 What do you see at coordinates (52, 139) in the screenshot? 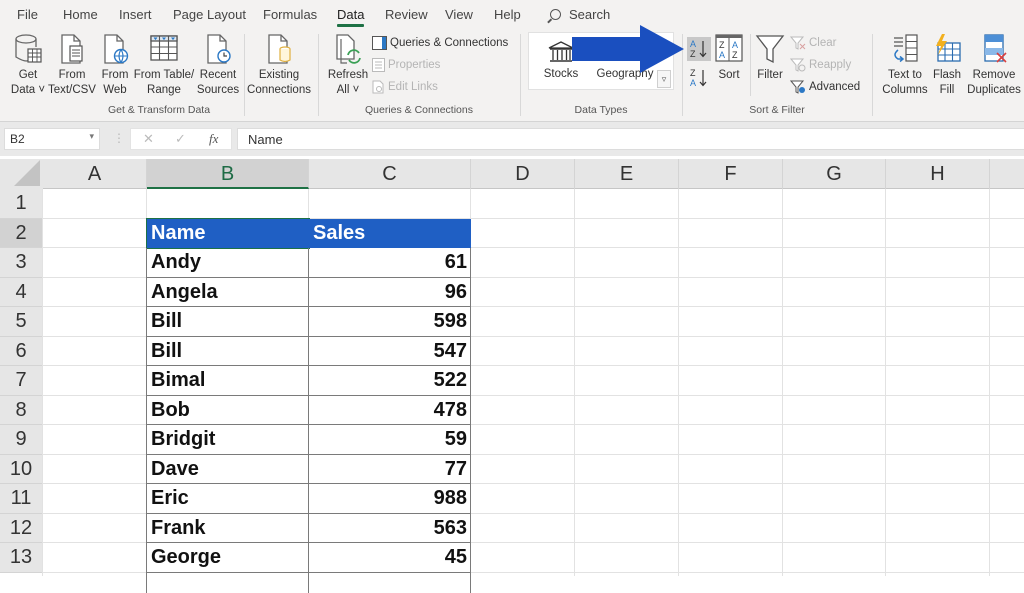
I see `name-box: B2 ▾` at bounding box center [52, 139].